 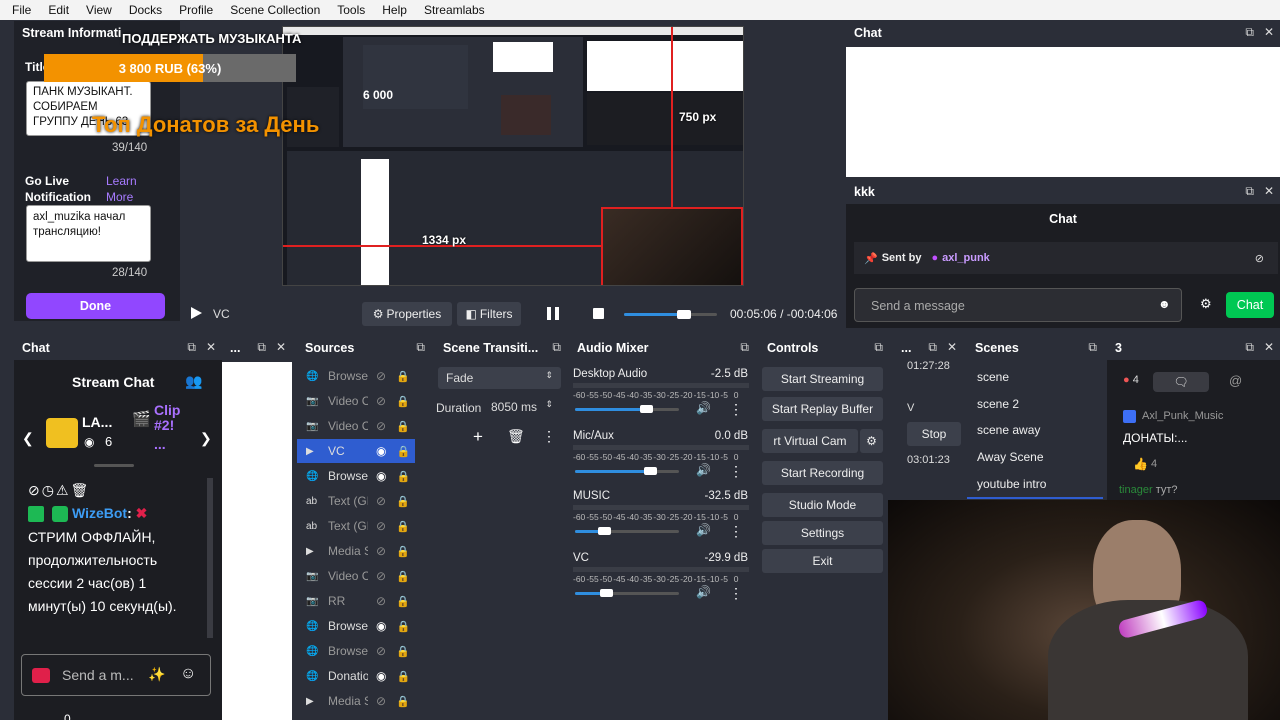 What do you see at coordinates (1035, 459) in the screenshot?
I see `scene-item: Away Scene` at bounding box center [1035, 459].